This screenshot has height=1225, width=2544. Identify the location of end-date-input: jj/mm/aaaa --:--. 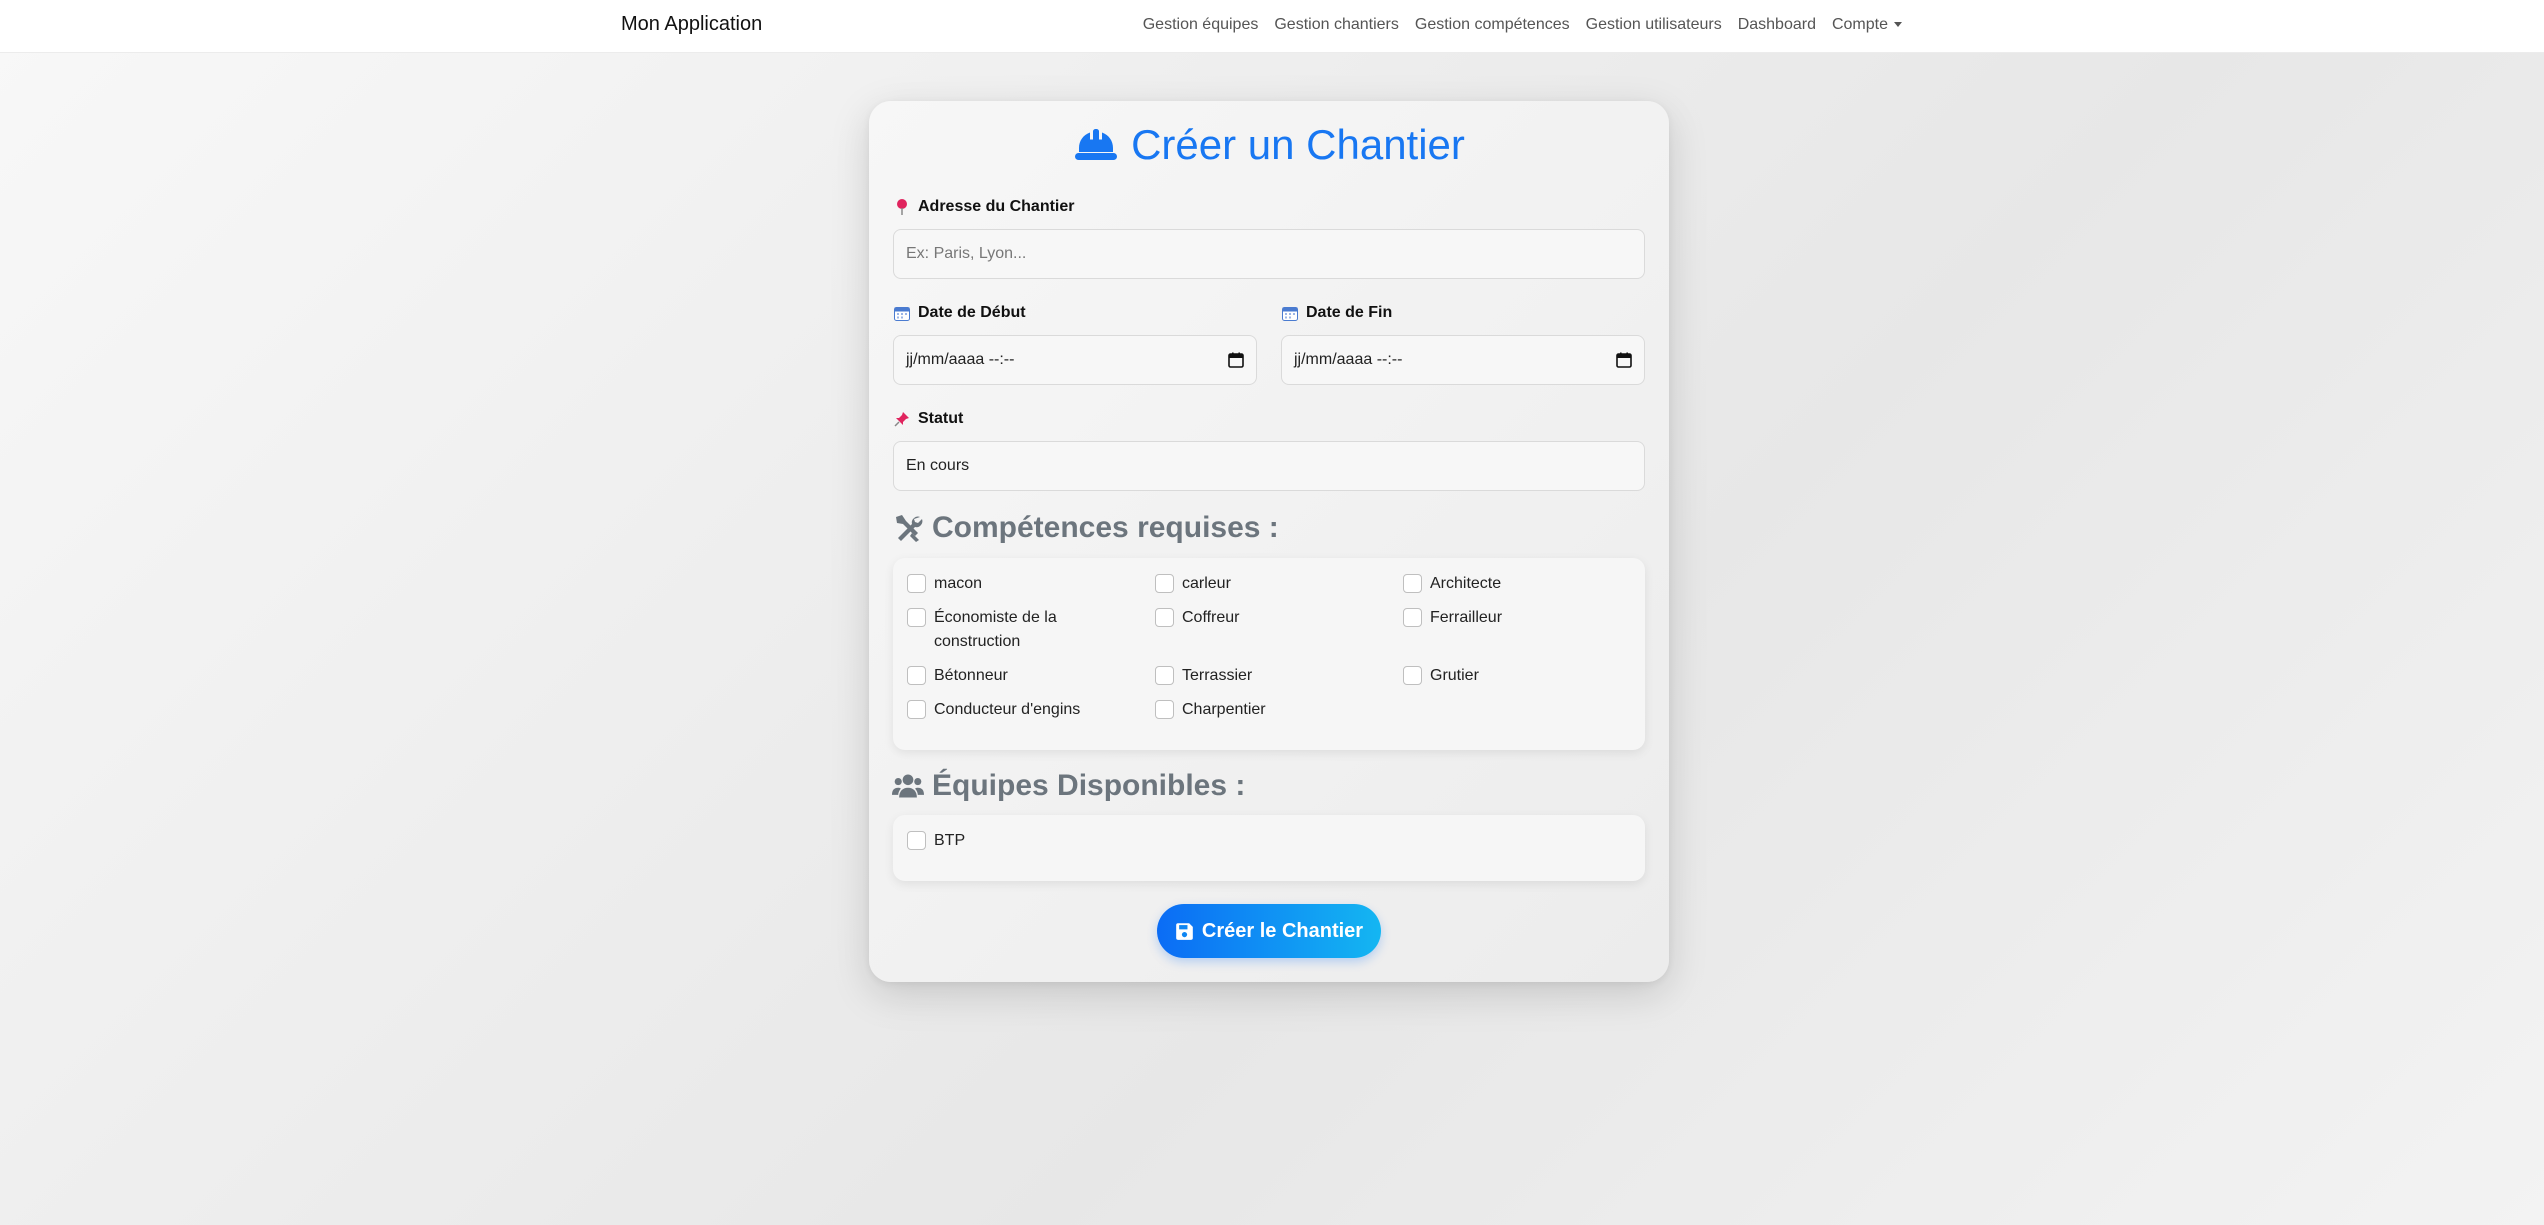
(1463, 360).